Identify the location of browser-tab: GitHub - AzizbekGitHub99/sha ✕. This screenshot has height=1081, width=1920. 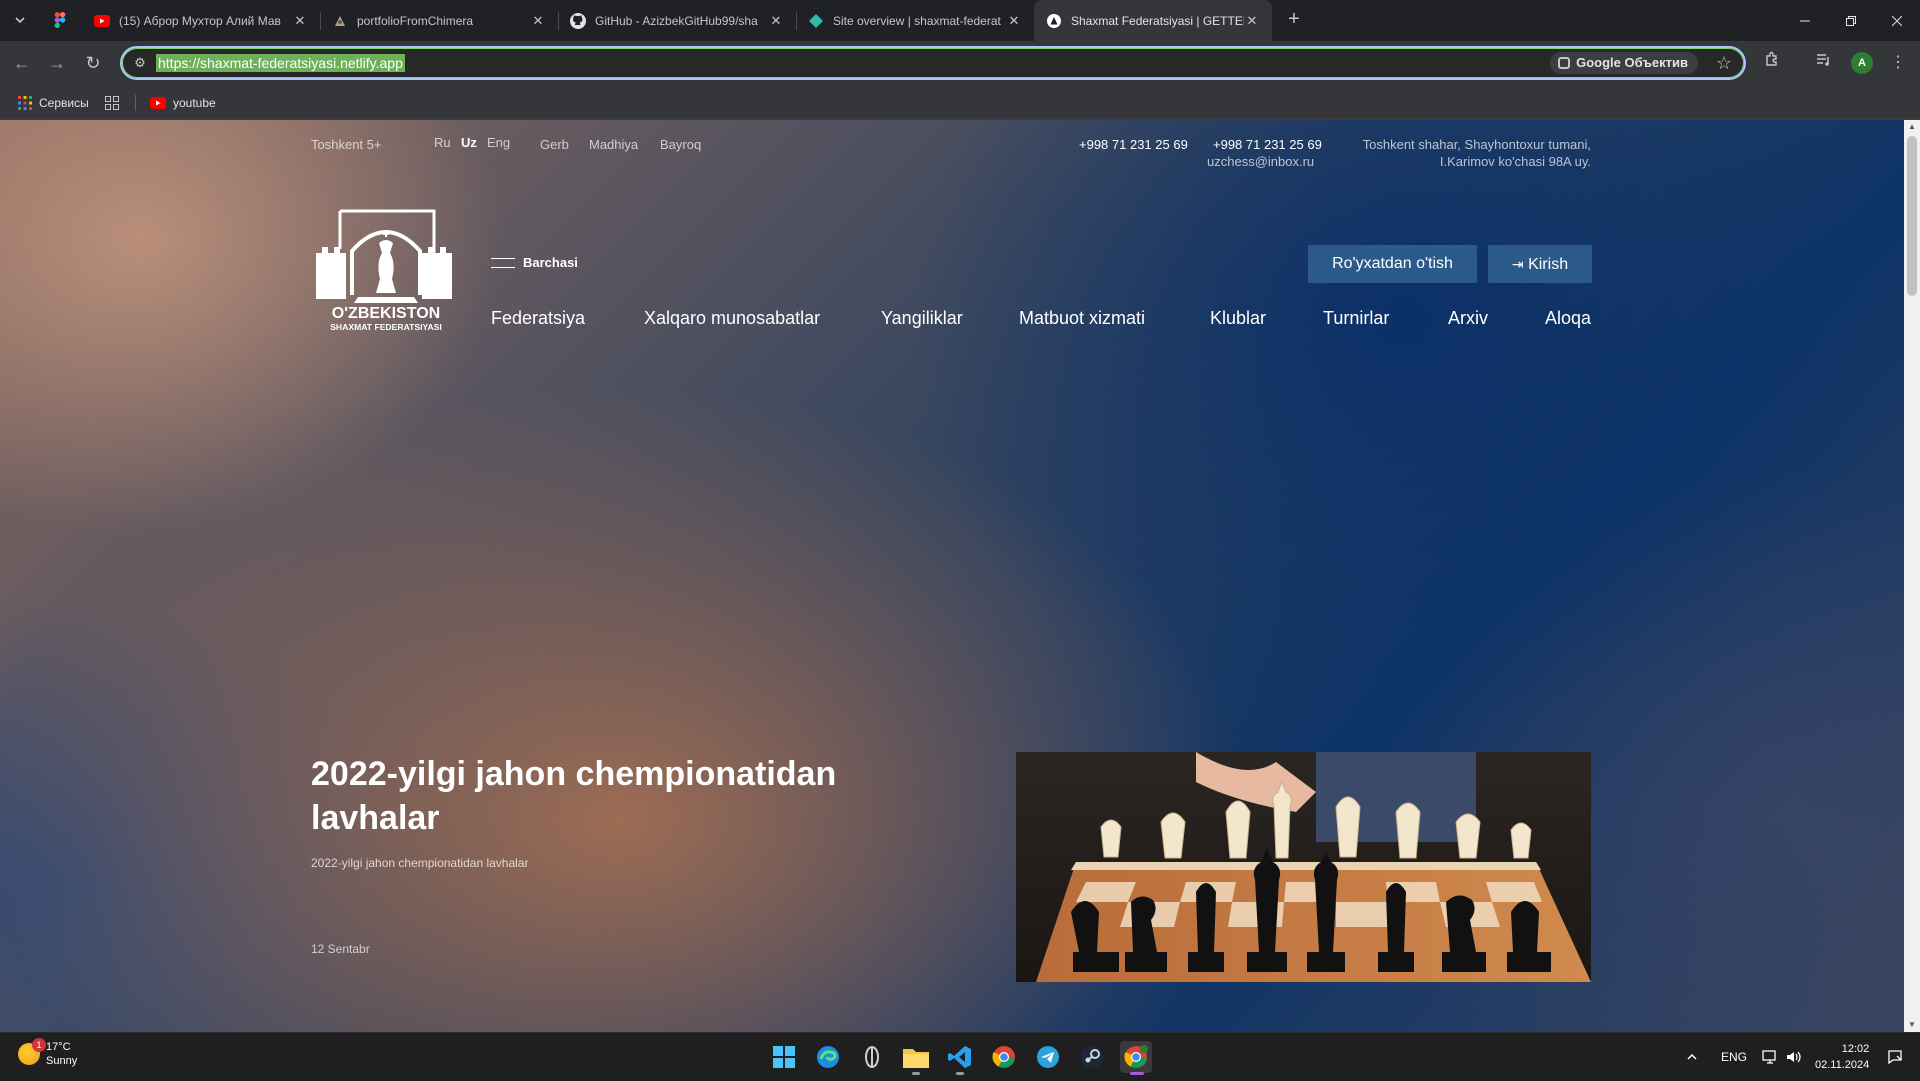
(677, 20).